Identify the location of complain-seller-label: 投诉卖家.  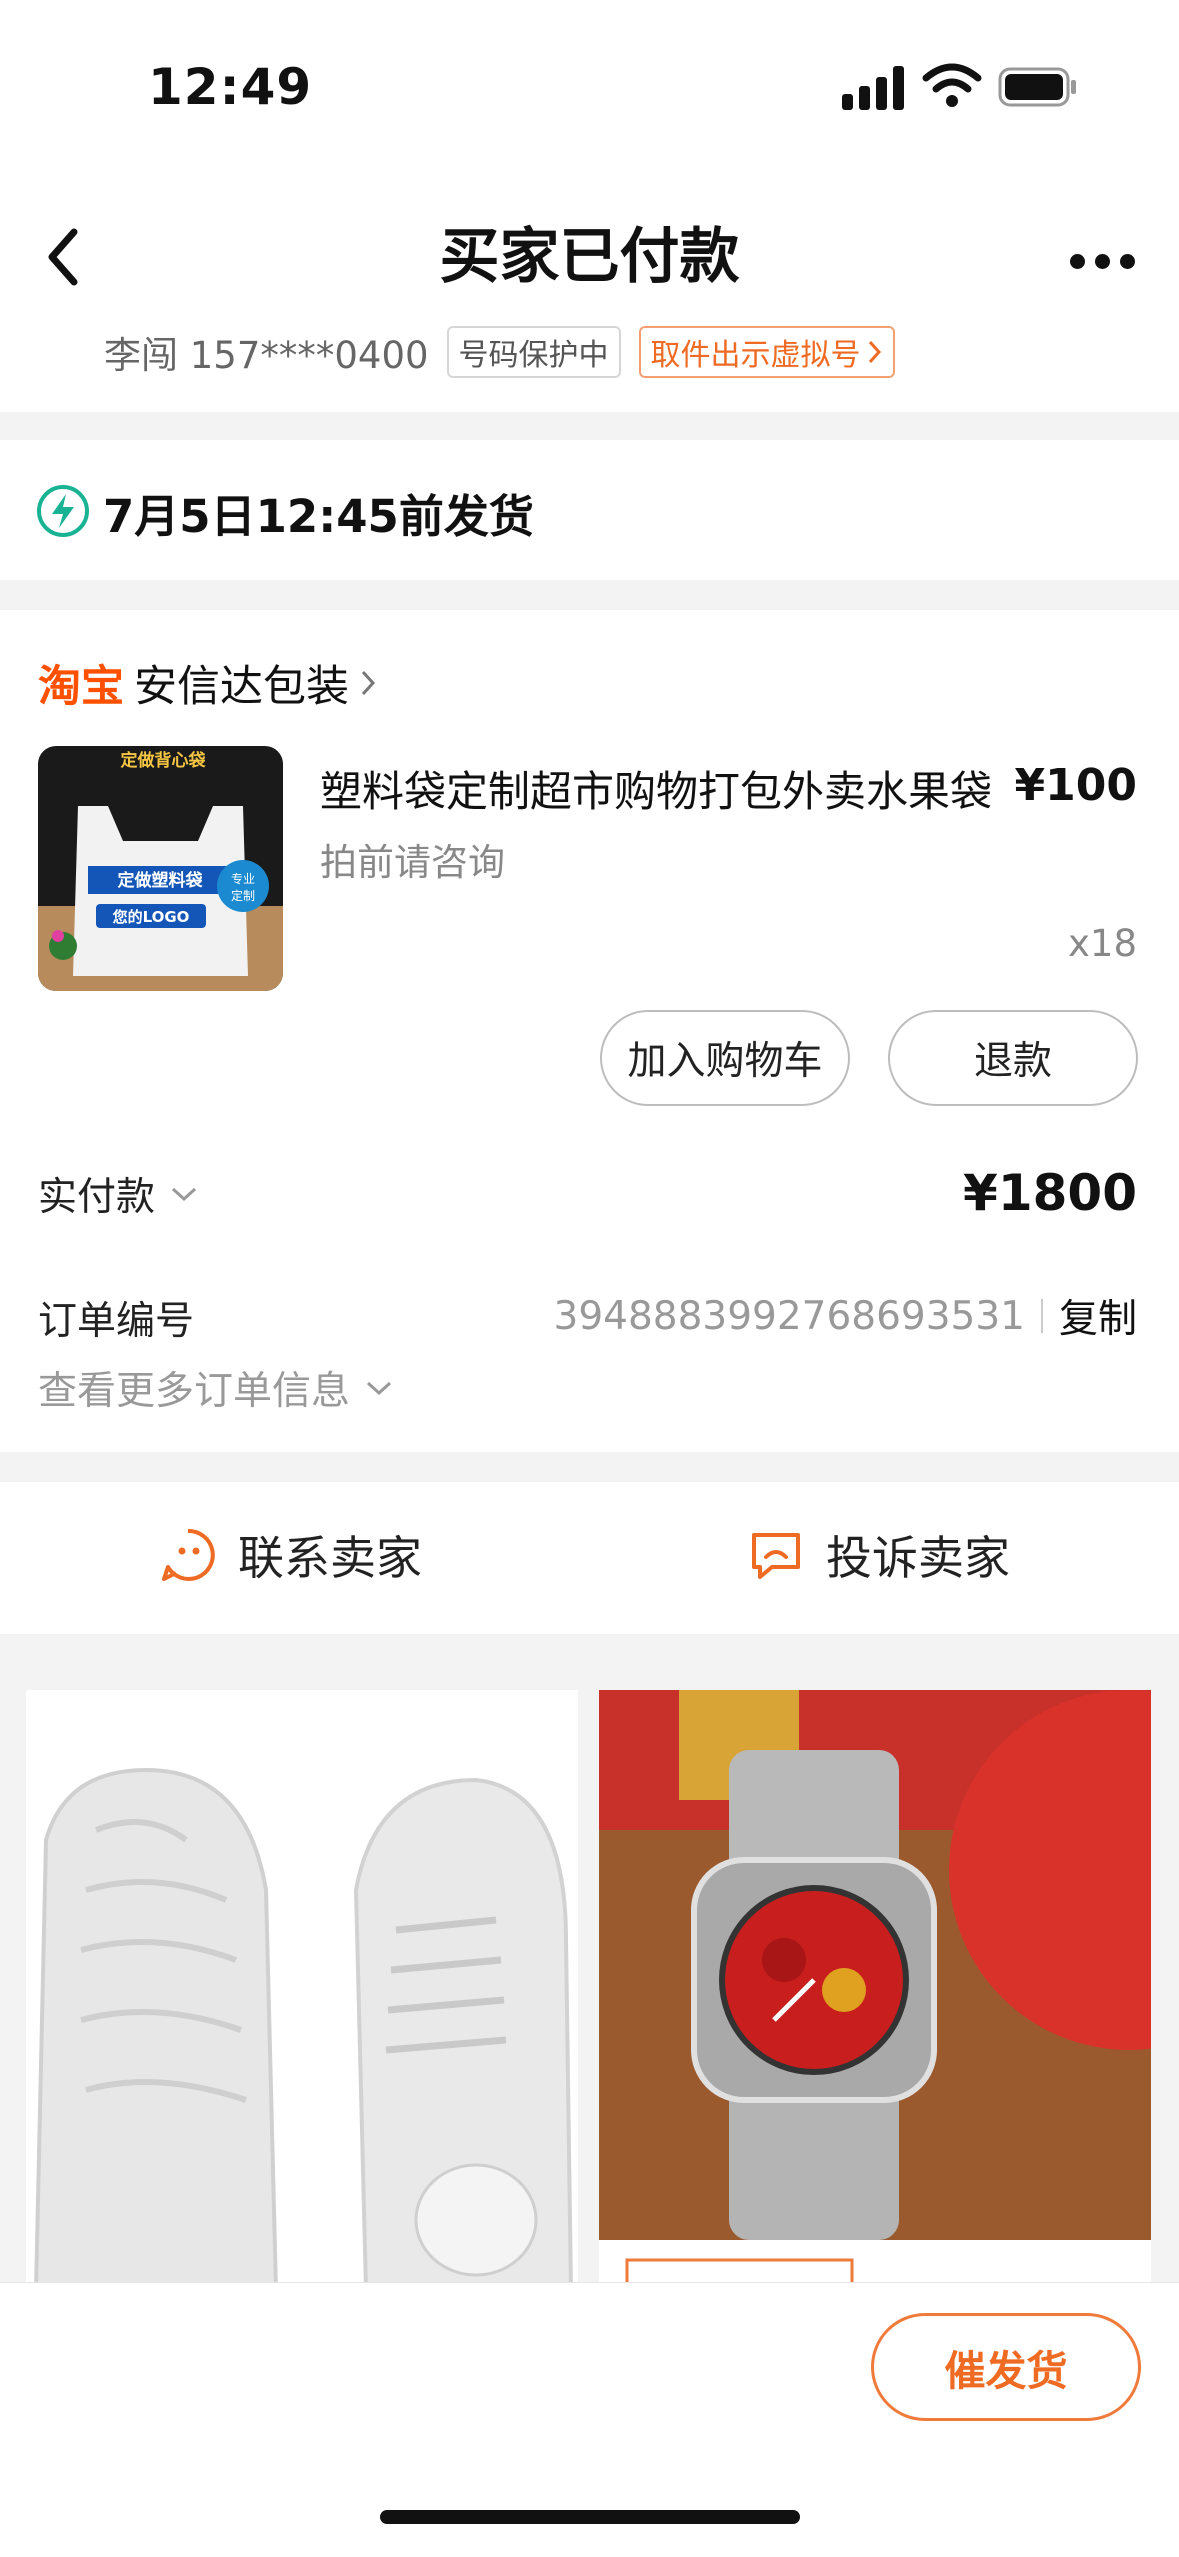
(918, 1558).